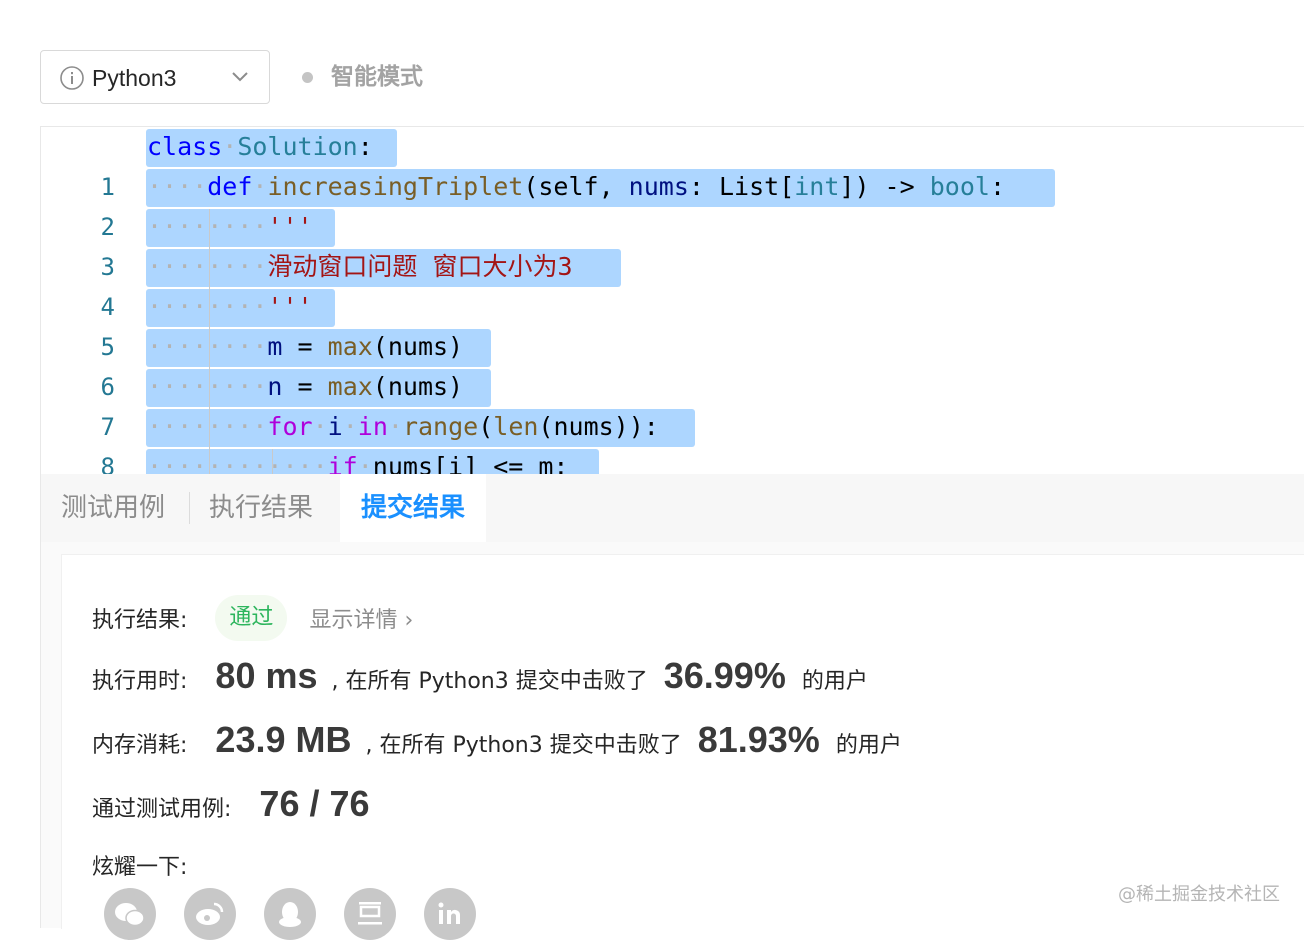 The height and width of the screenshot is (944, 1304). What do you see at coordinates (162, 809) in the screenshot?
I see `cases-label: 通过测试用例:` at bounding box center [162, 809].